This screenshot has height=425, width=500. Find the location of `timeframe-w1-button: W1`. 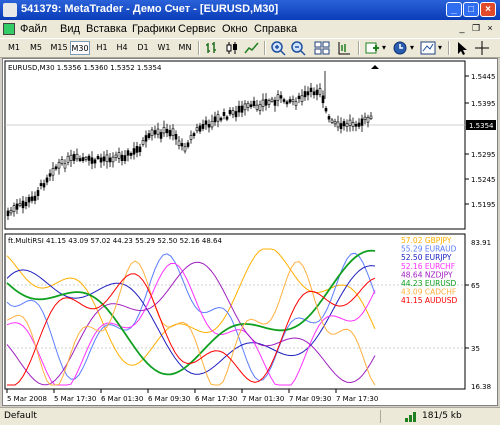

timeframe-w1-button: W1 is located at coordinates (164, 48).